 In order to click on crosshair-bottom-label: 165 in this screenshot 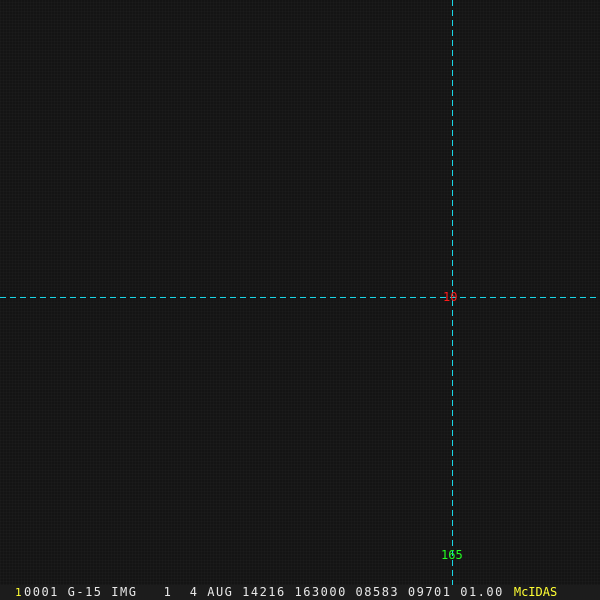, I will do `click(452, 555)`.